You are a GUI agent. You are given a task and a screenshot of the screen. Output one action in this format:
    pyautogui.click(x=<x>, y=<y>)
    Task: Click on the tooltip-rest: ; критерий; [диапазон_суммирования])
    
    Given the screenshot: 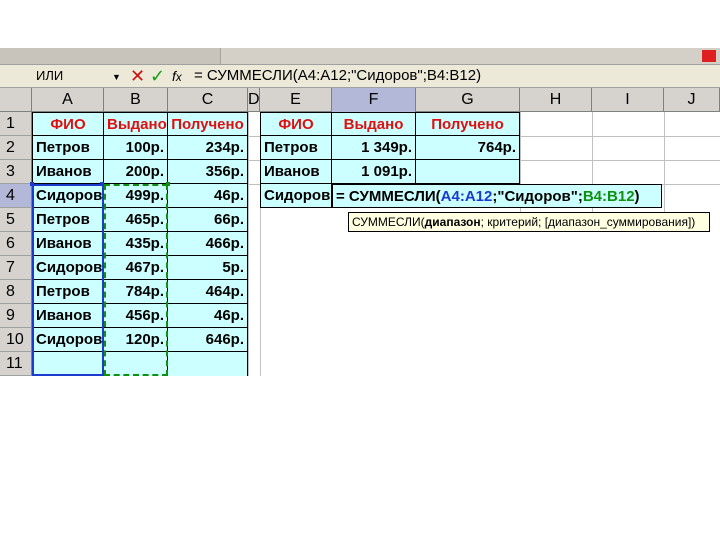 What is the action you would take?
    pyautogui.click(x=588, y=222)
    